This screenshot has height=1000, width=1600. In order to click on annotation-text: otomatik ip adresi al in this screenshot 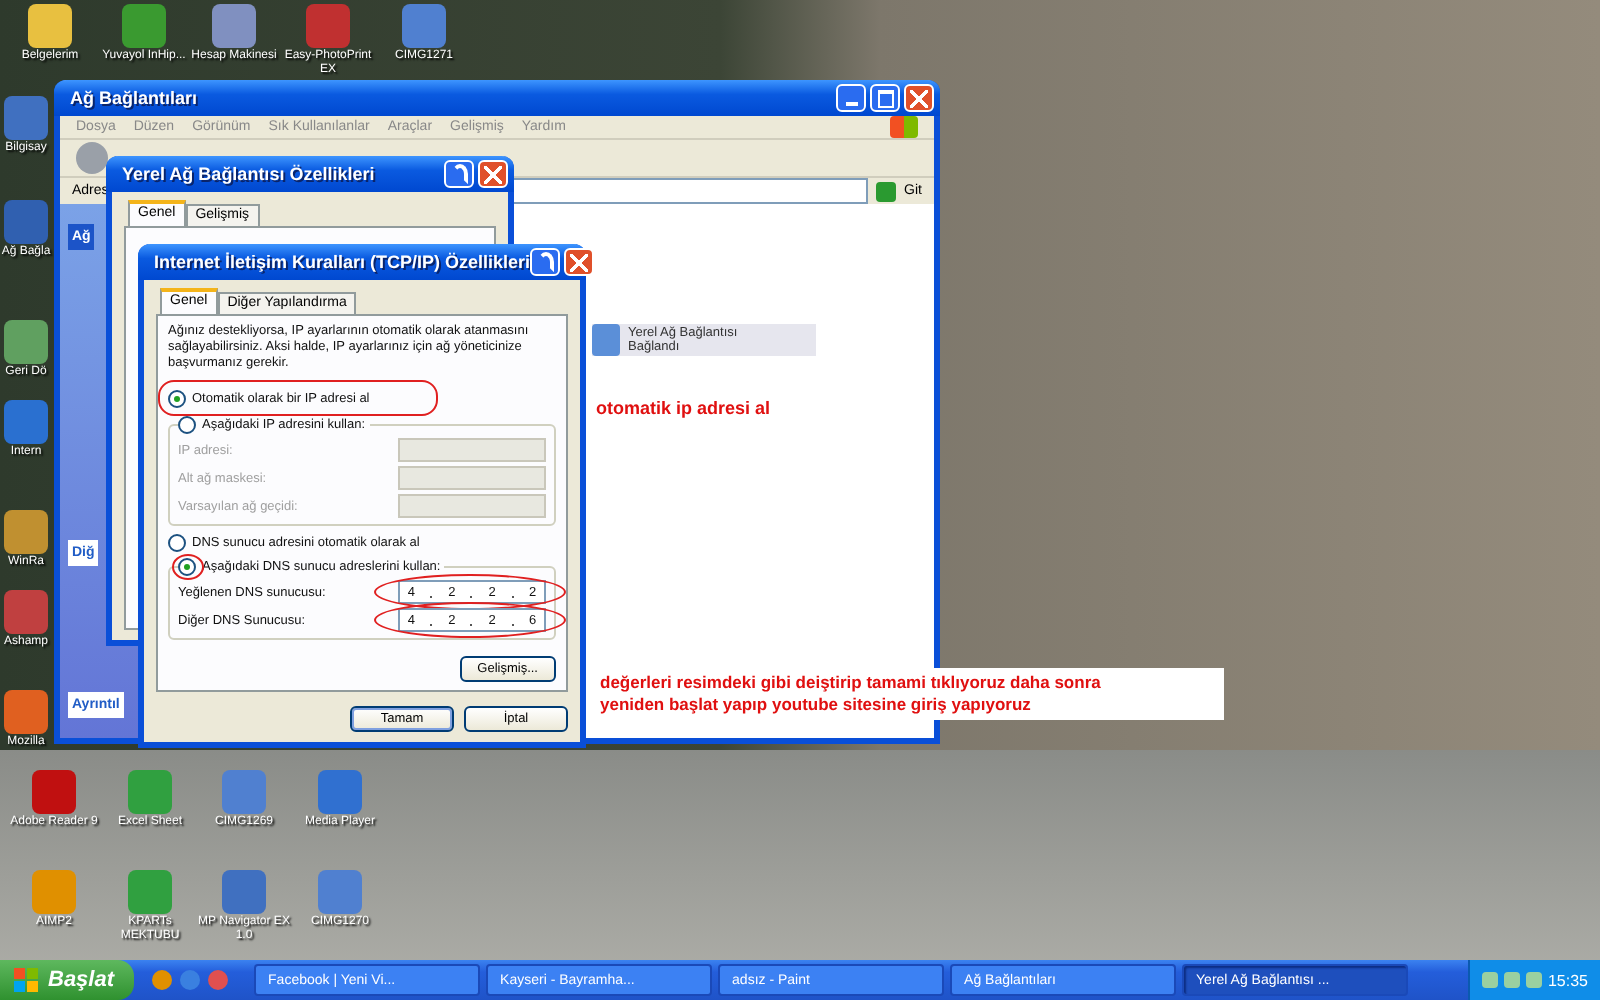, I will do `click(683, 408)`.